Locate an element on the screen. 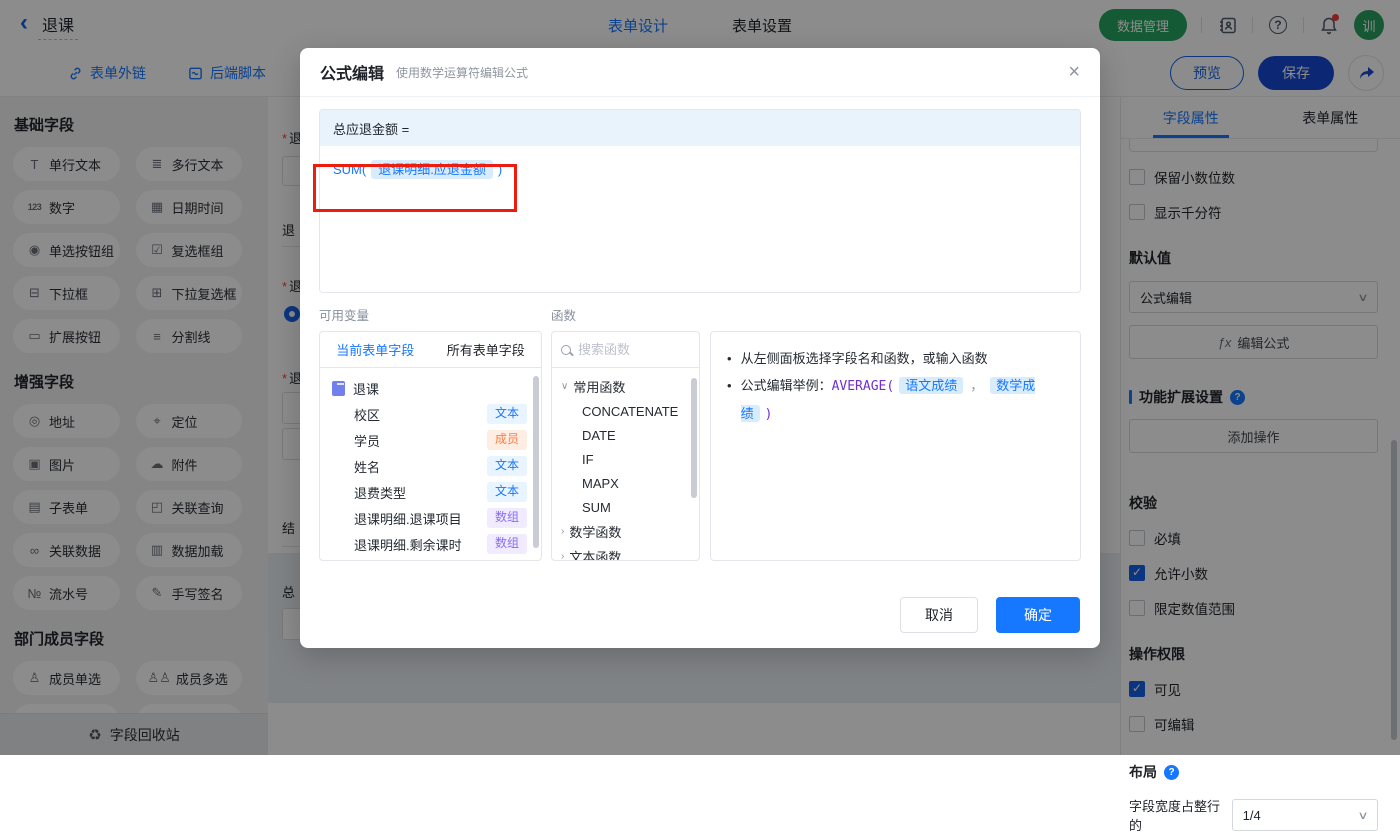 The width and height of the screenshot is (1400, 834). help-tip-text: 公式编辑举例：AVERAGE(语文成绩，数学成绩) is located at coordinates (902, 400).